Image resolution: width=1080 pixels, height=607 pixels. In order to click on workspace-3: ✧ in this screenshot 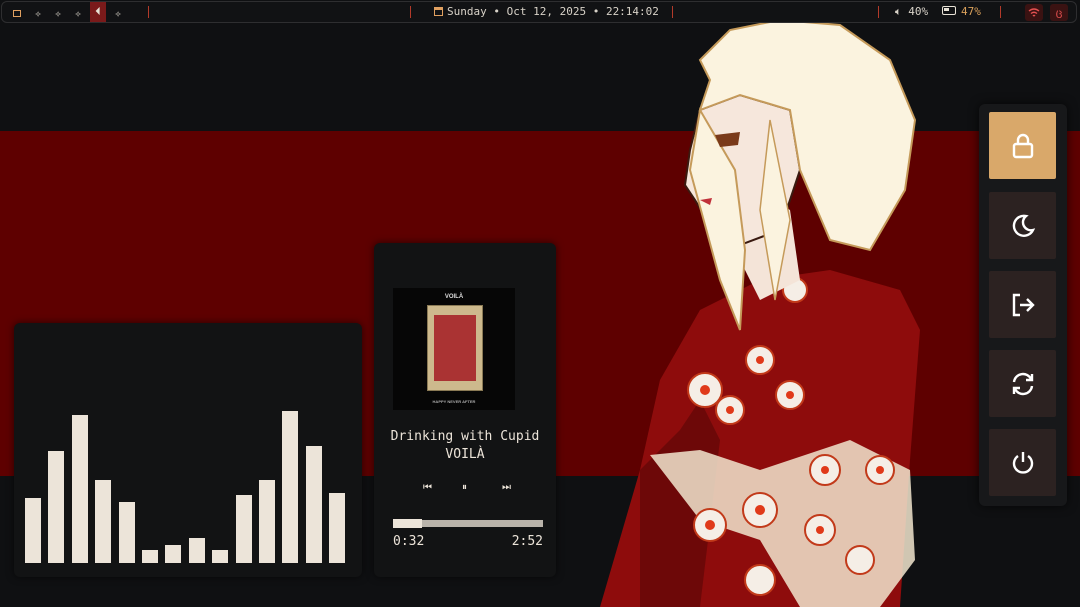, I will do `click(78, 14)`.